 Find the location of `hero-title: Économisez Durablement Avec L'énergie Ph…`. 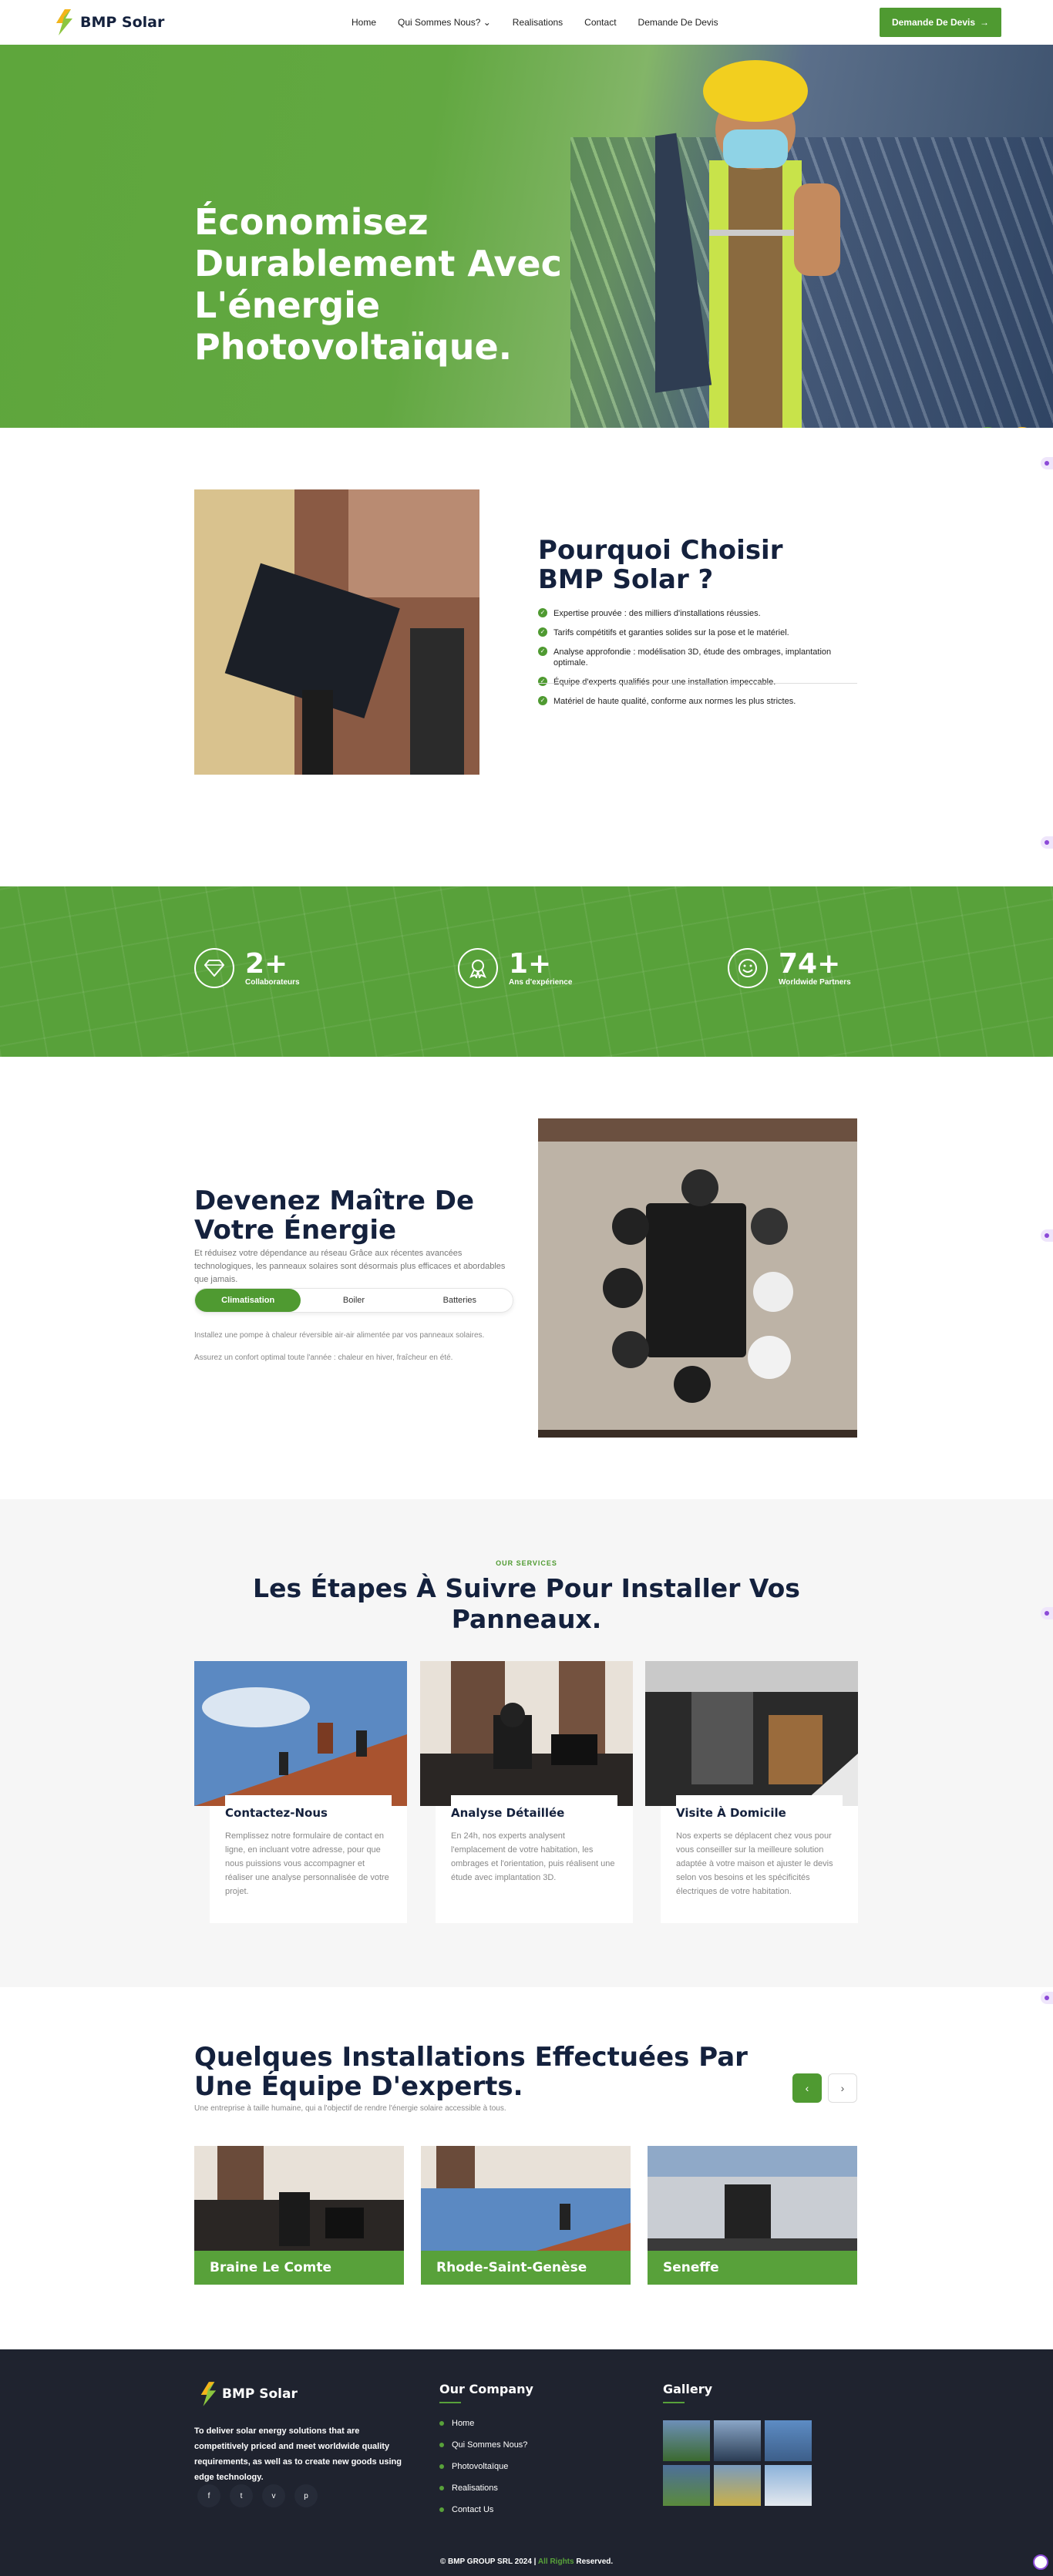

hero-title: Économisez Durablement Avec L'énergie Ph… is located at coordinates (378, 284).